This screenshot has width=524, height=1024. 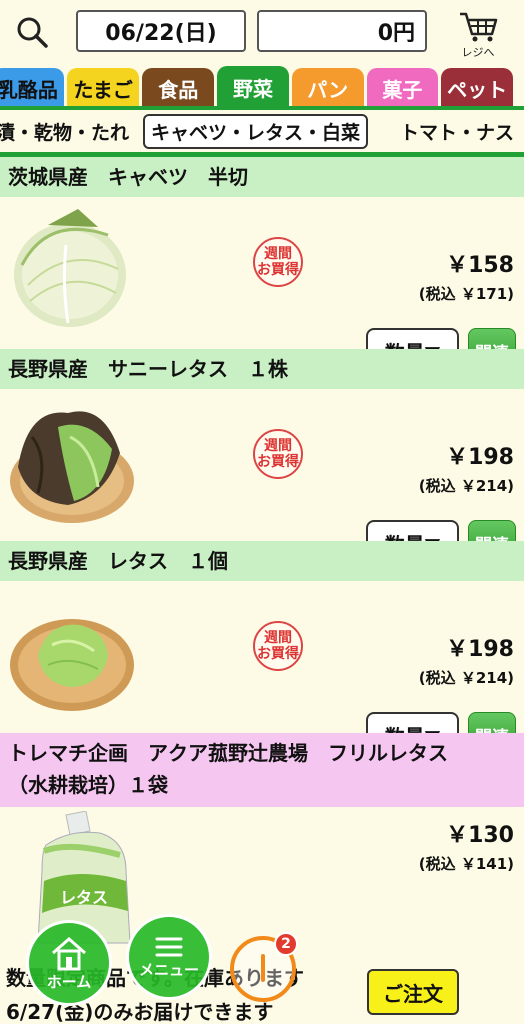 I want to click on home-label: ホーム, so click(x=69, y=981).